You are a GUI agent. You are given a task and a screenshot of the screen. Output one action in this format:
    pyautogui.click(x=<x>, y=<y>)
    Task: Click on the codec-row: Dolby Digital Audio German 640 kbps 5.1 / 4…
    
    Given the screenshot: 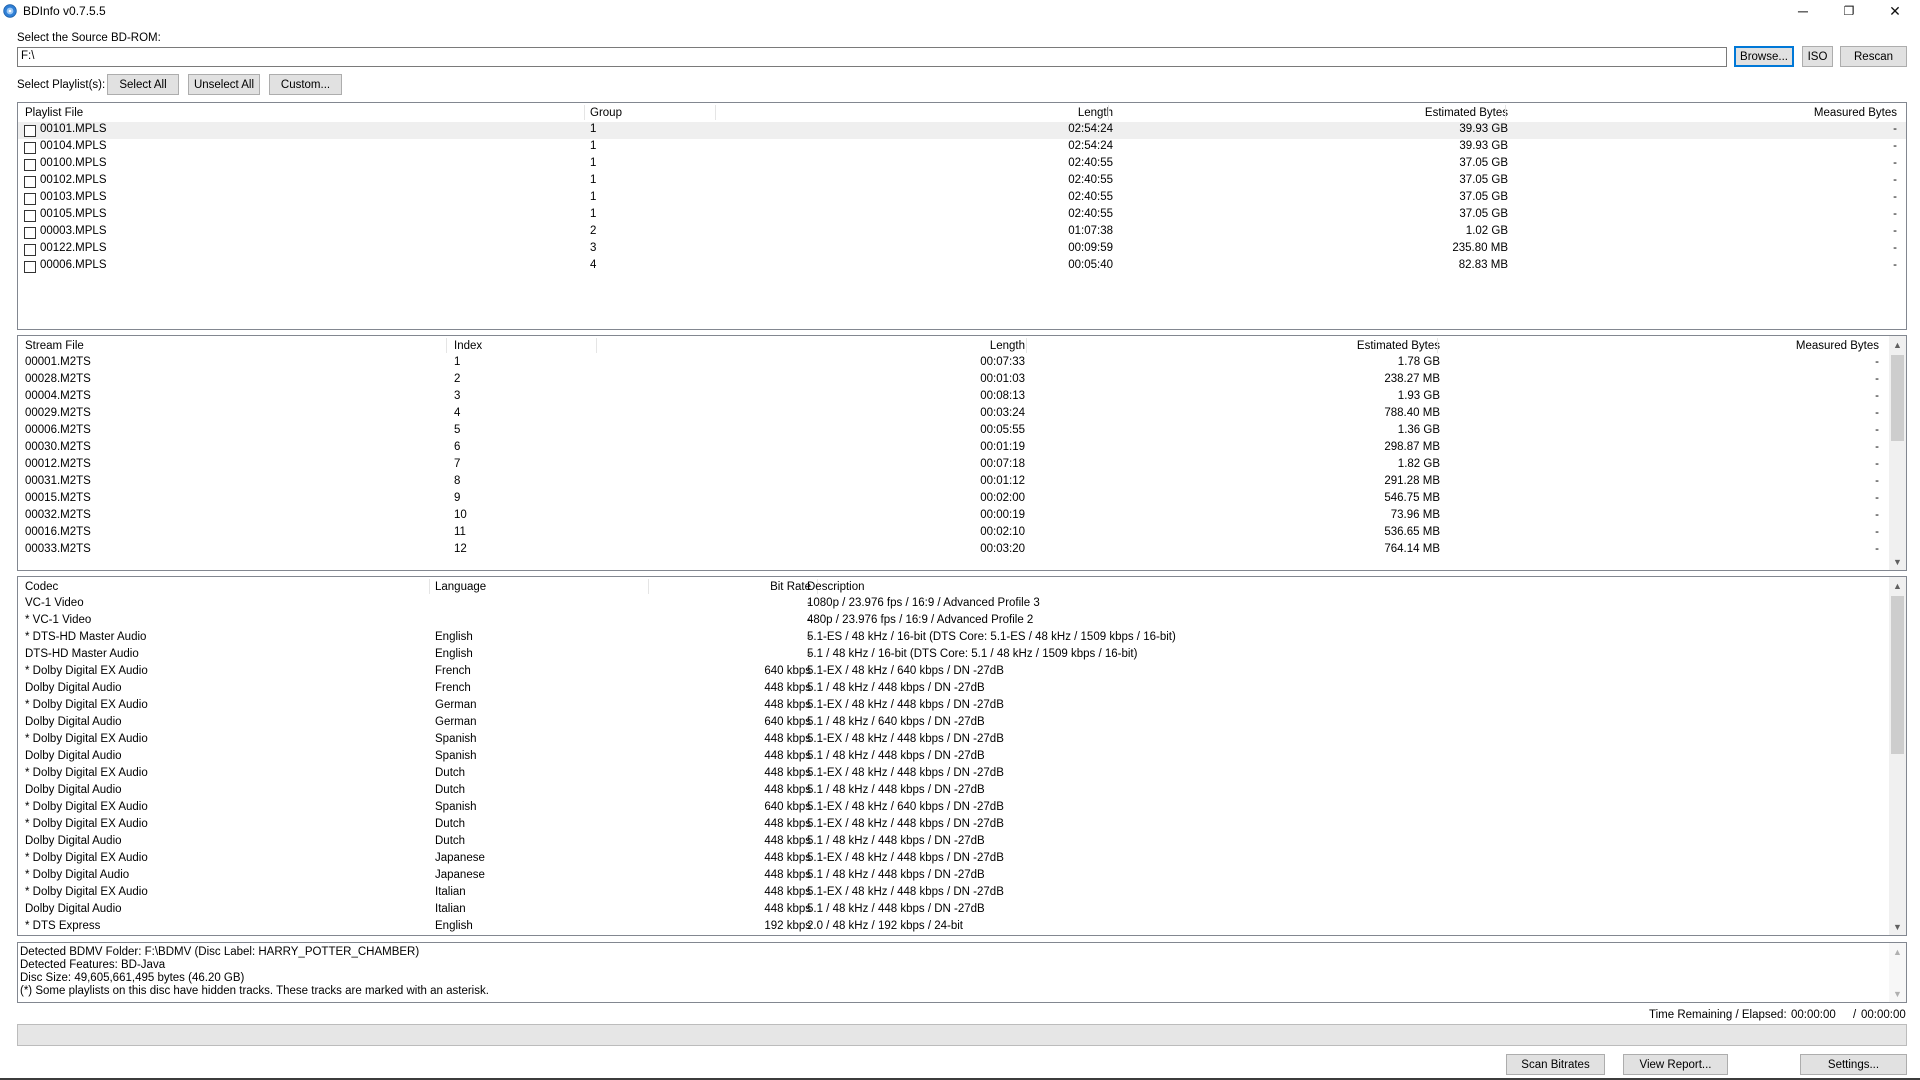 What is the action you would take?
    pyautogui.click(x=953, y=723)
    